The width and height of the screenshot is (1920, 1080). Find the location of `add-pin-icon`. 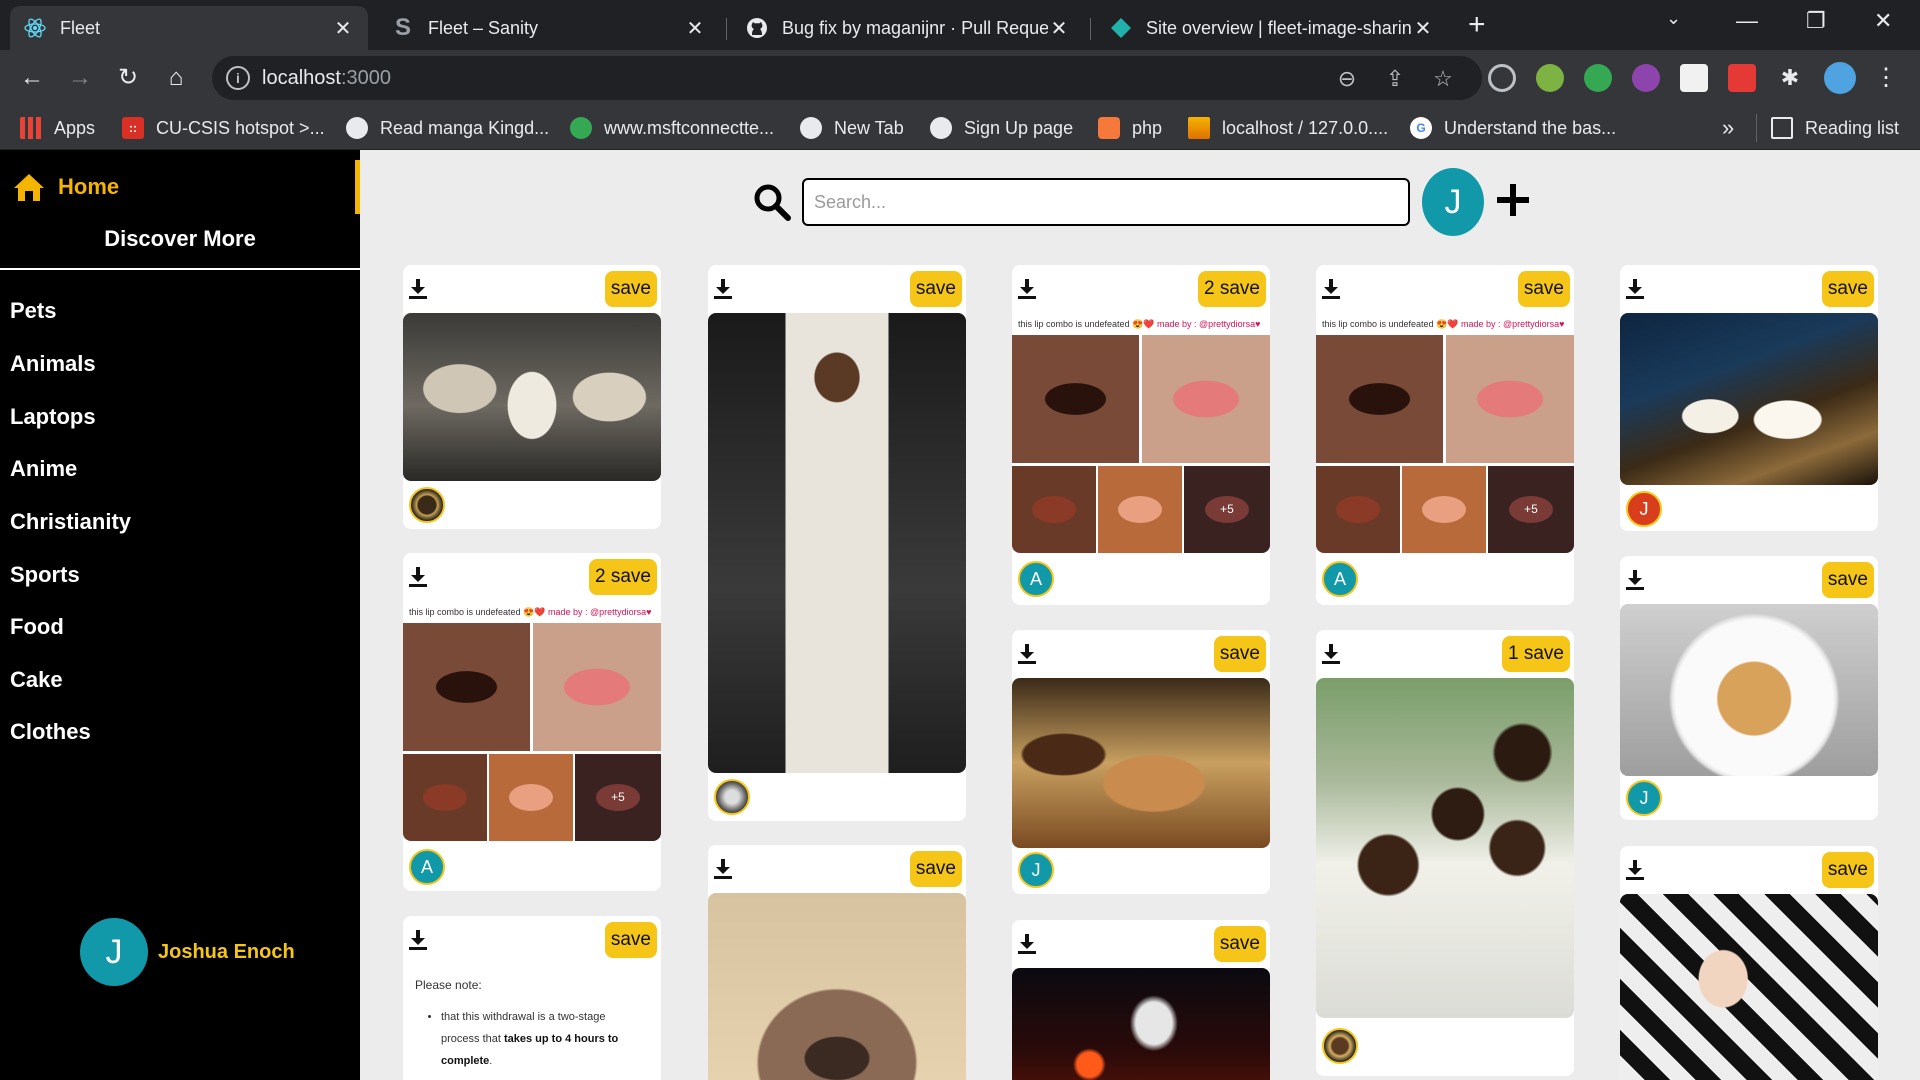

add-pin-icon is located at coordinates (1513, 200).